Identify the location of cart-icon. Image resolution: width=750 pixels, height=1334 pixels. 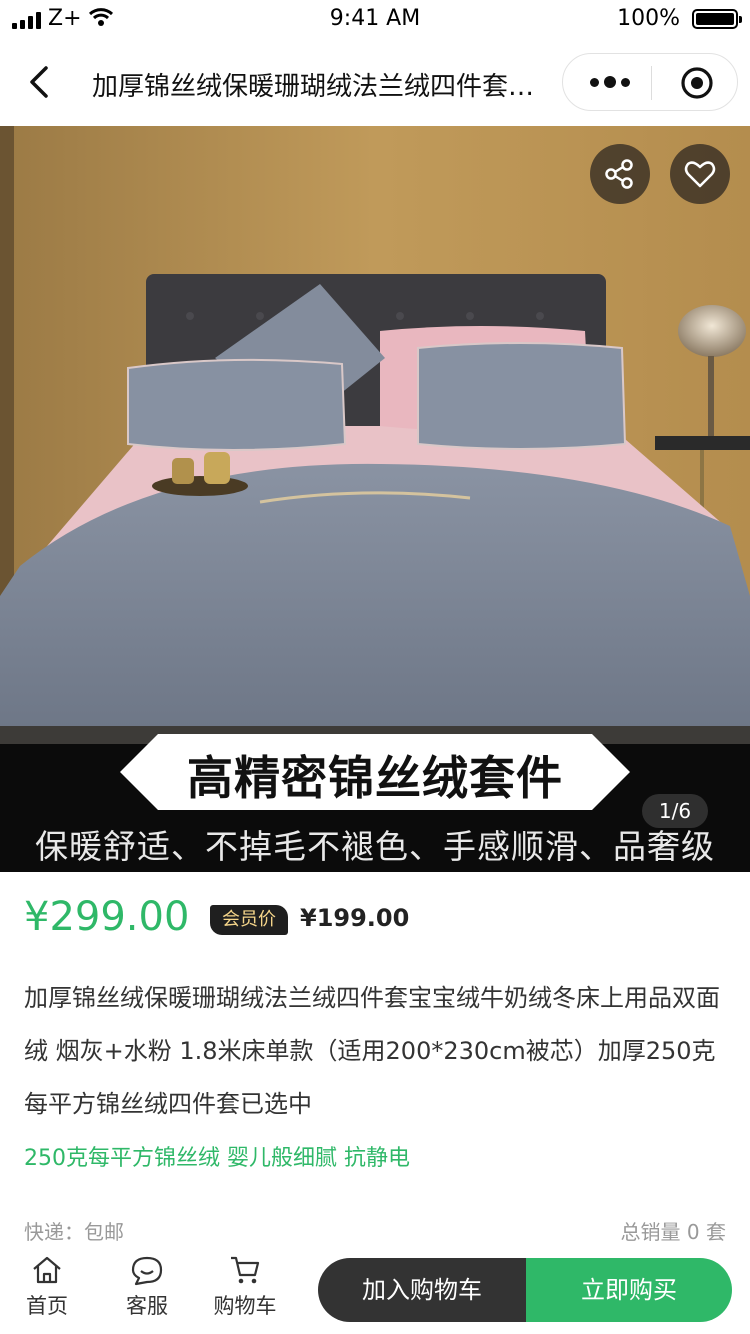
(245, 1270).